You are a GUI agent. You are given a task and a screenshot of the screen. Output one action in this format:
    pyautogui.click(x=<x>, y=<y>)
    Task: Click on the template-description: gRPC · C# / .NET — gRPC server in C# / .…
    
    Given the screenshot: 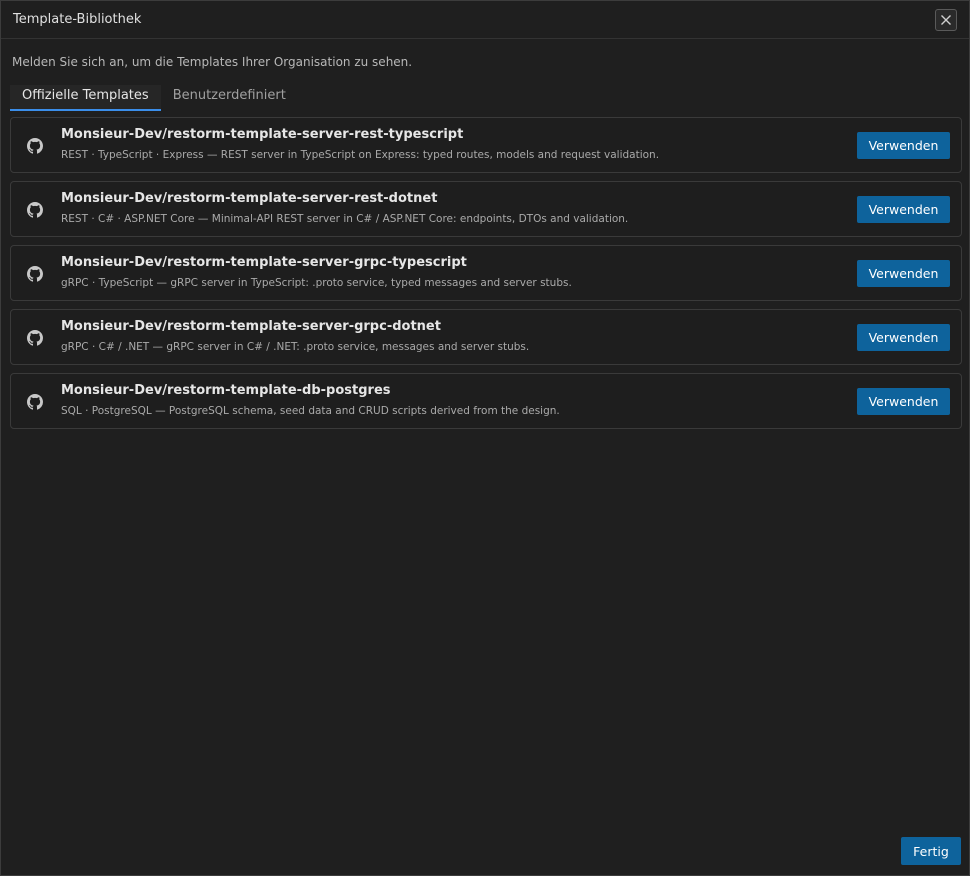 What is the action you would take?
    pyautogui.click(x=295, y=347)
    